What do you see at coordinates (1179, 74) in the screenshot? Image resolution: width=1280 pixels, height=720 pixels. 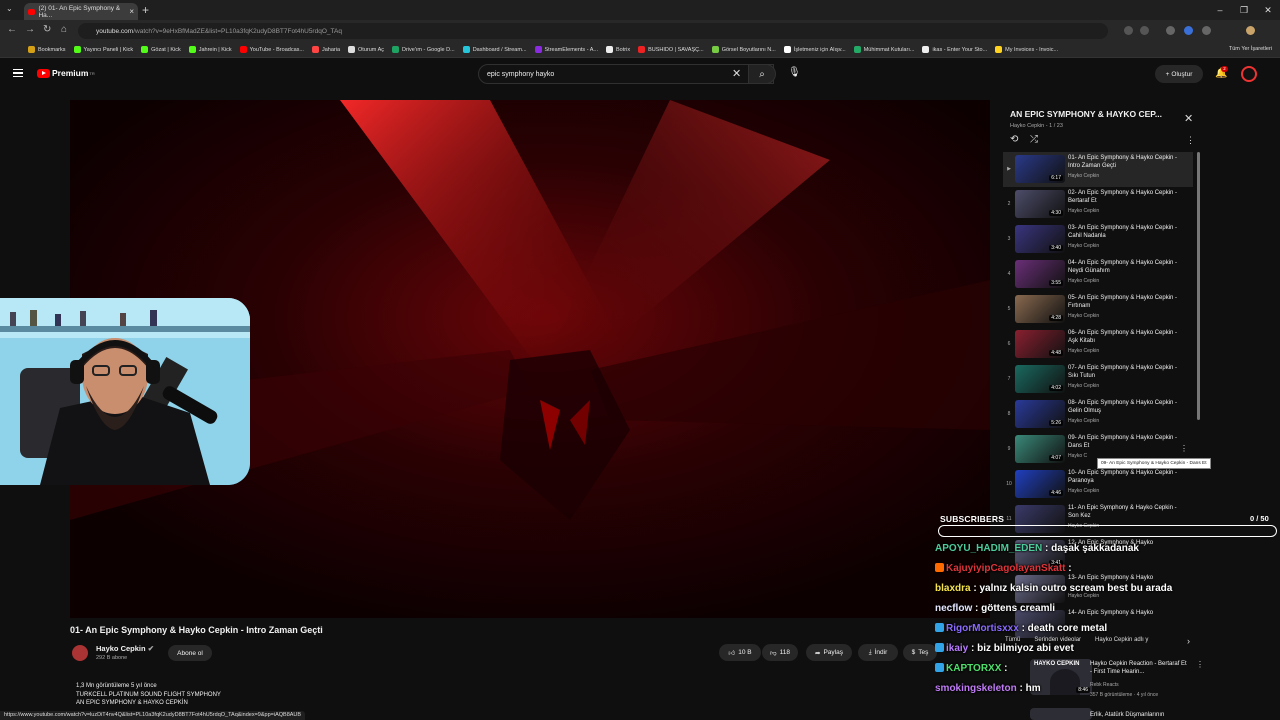 I see `create-button: + Oluştur` at bounding box center [1179, 74].